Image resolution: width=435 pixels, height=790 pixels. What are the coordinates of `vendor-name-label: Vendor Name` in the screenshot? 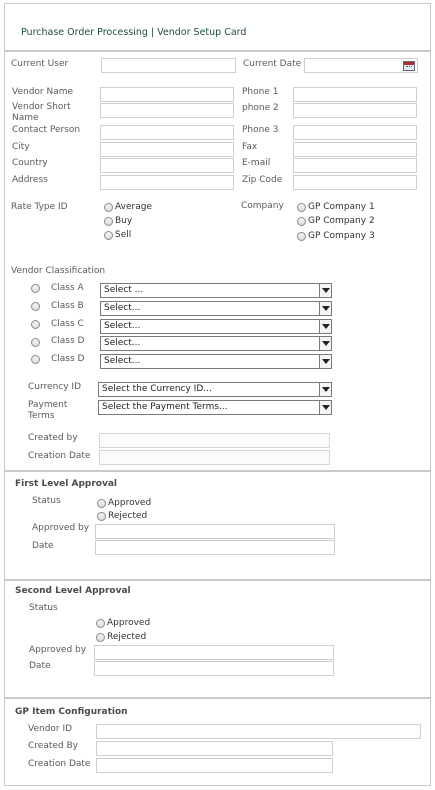 It's located at (43, 92).